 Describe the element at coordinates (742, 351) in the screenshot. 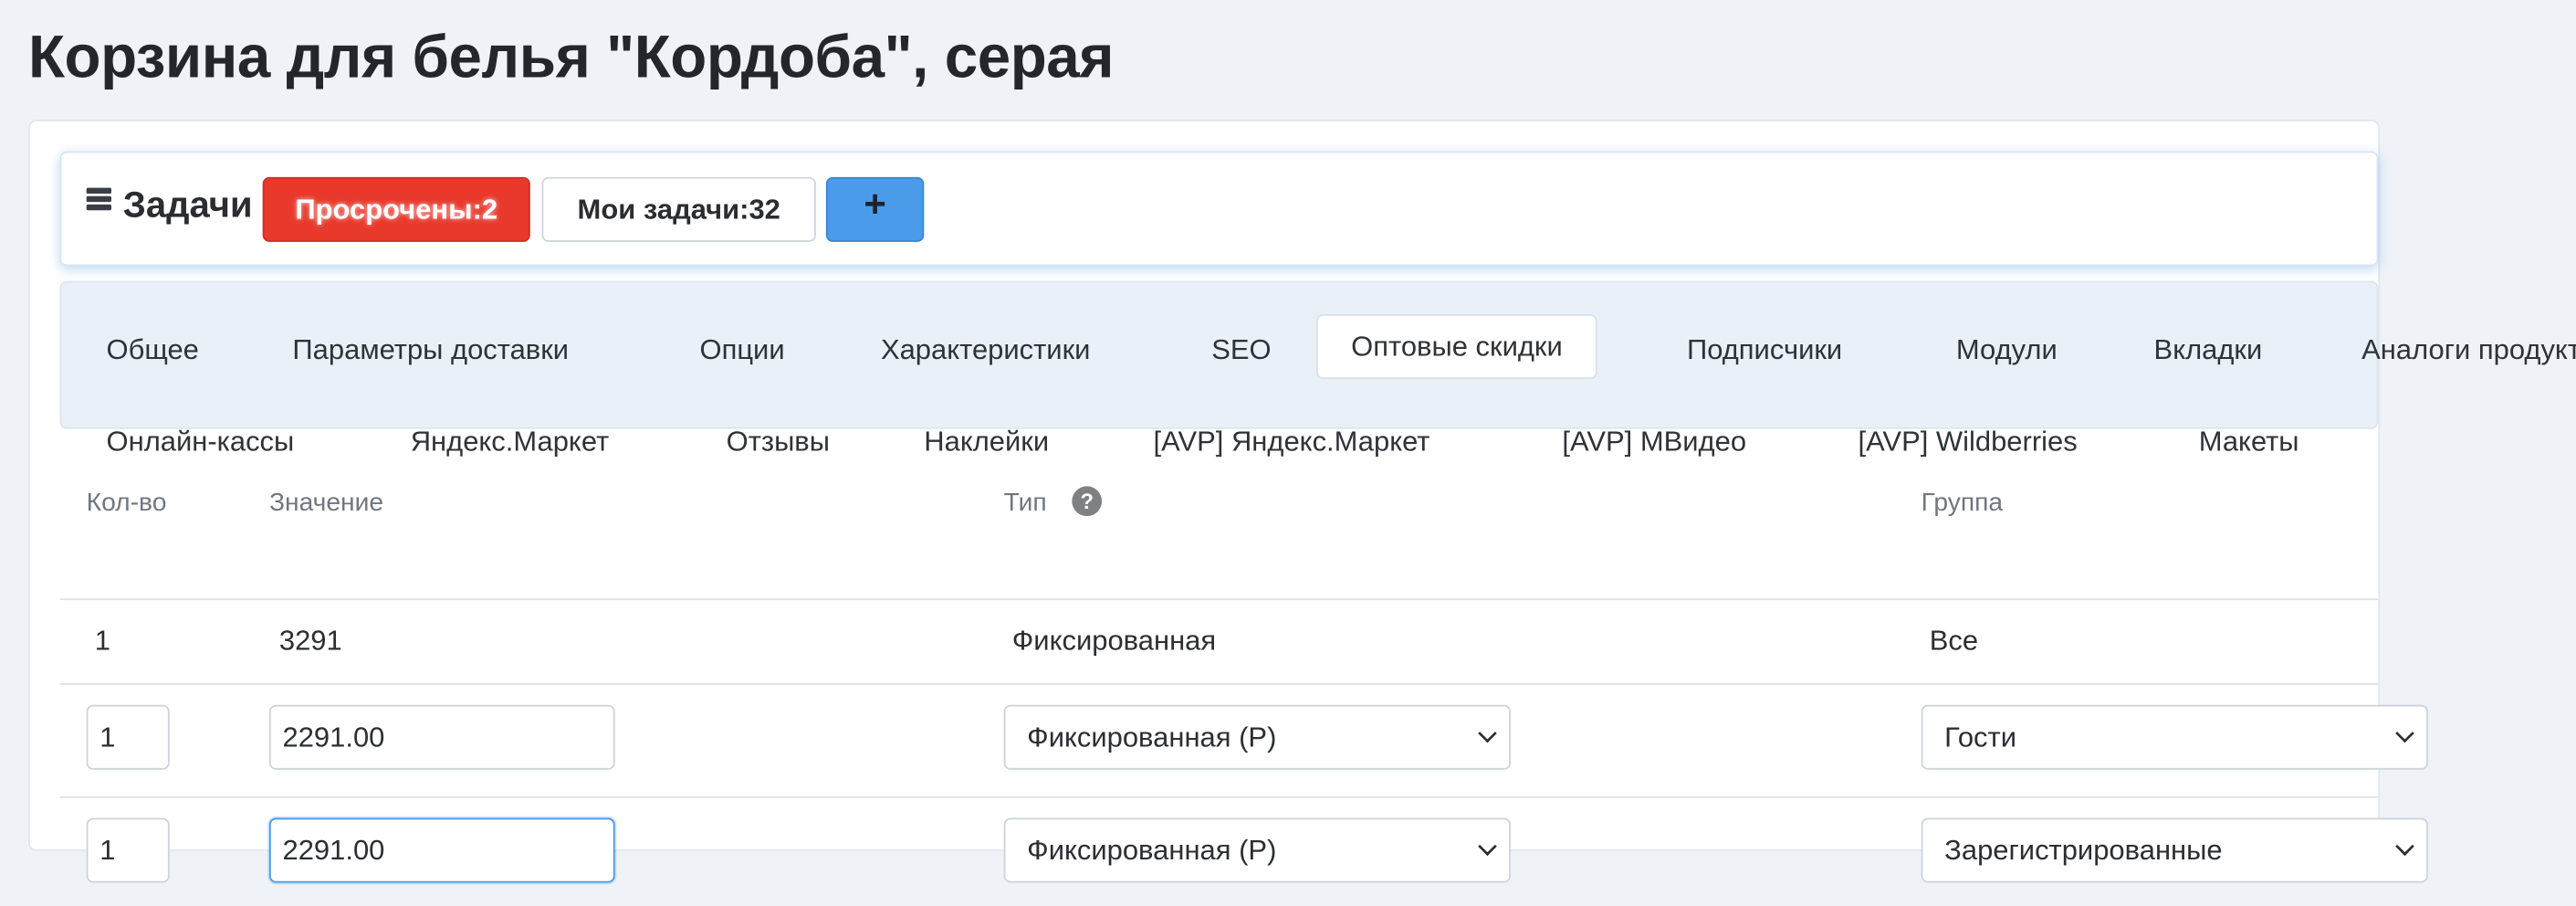

I see `tab-options: Опции` at that location.